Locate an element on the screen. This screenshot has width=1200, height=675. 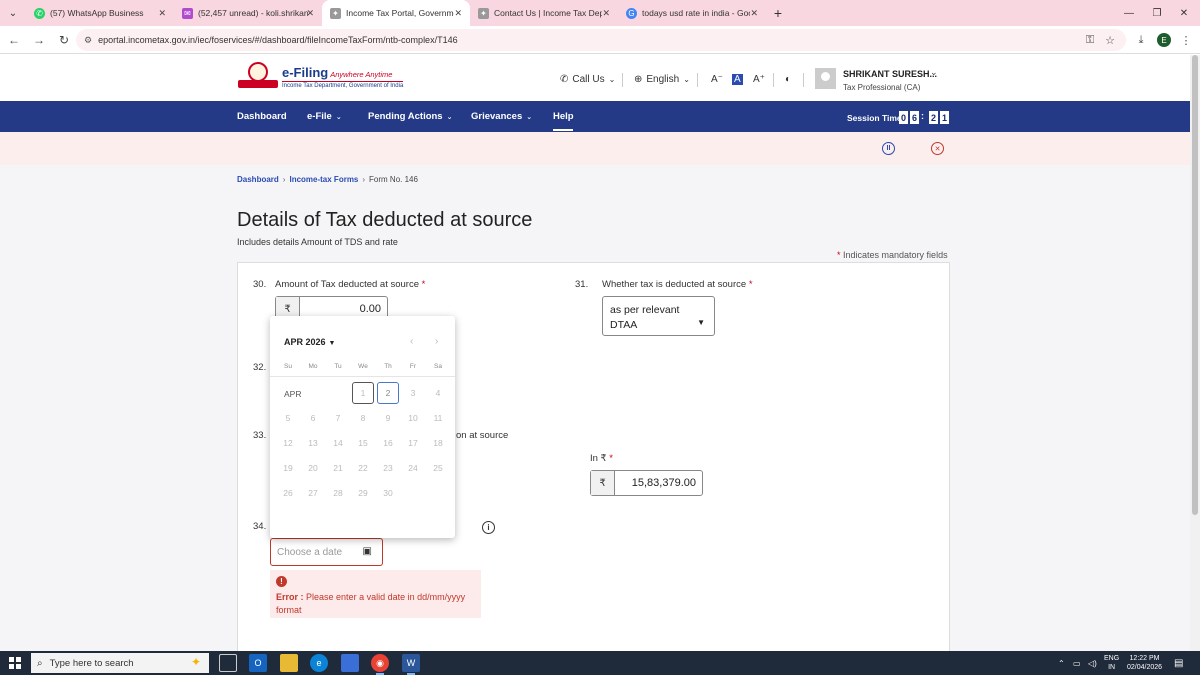
nav-pending-actions: Pending Actions ⌄ is located at coordinates (410, 116).